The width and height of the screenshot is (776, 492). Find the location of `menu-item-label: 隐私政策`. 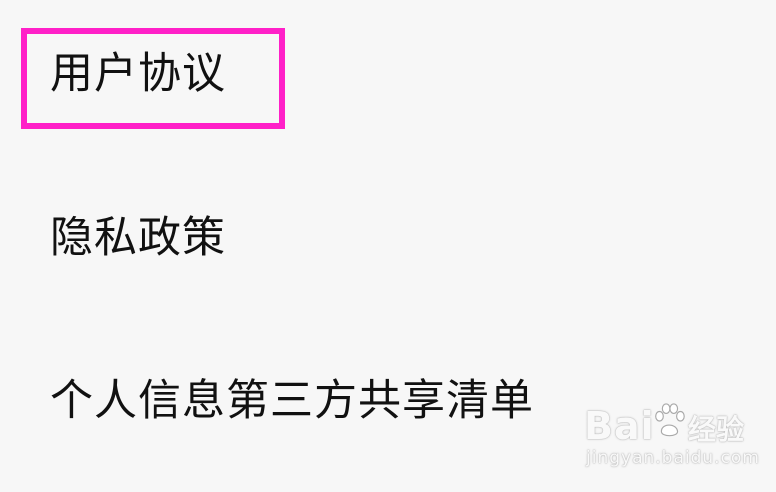

menu-item-label: 隐私政策 is located at coordinates (138, 238).